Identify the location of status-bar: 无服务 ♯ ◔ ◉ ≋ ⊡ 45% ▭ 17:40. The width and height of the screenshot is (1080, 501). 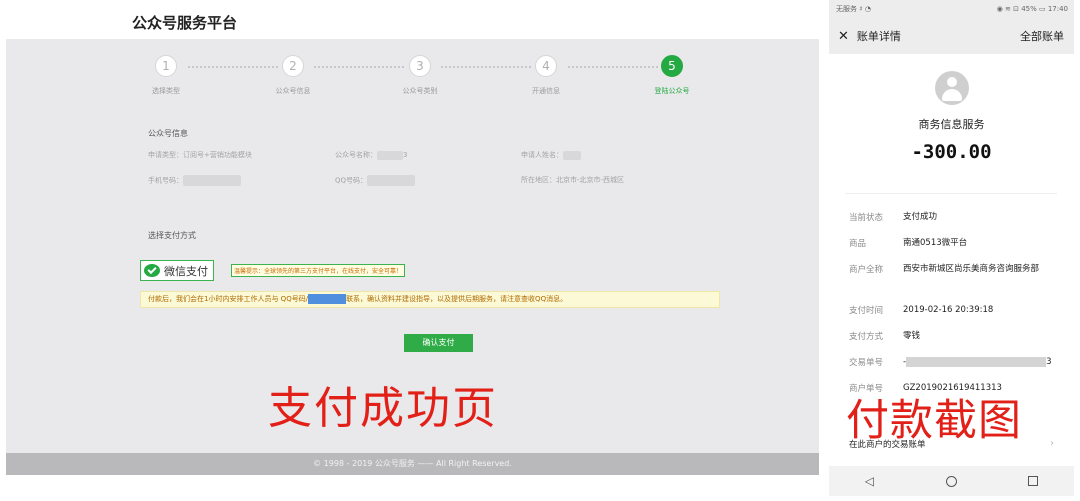
(951, 9).